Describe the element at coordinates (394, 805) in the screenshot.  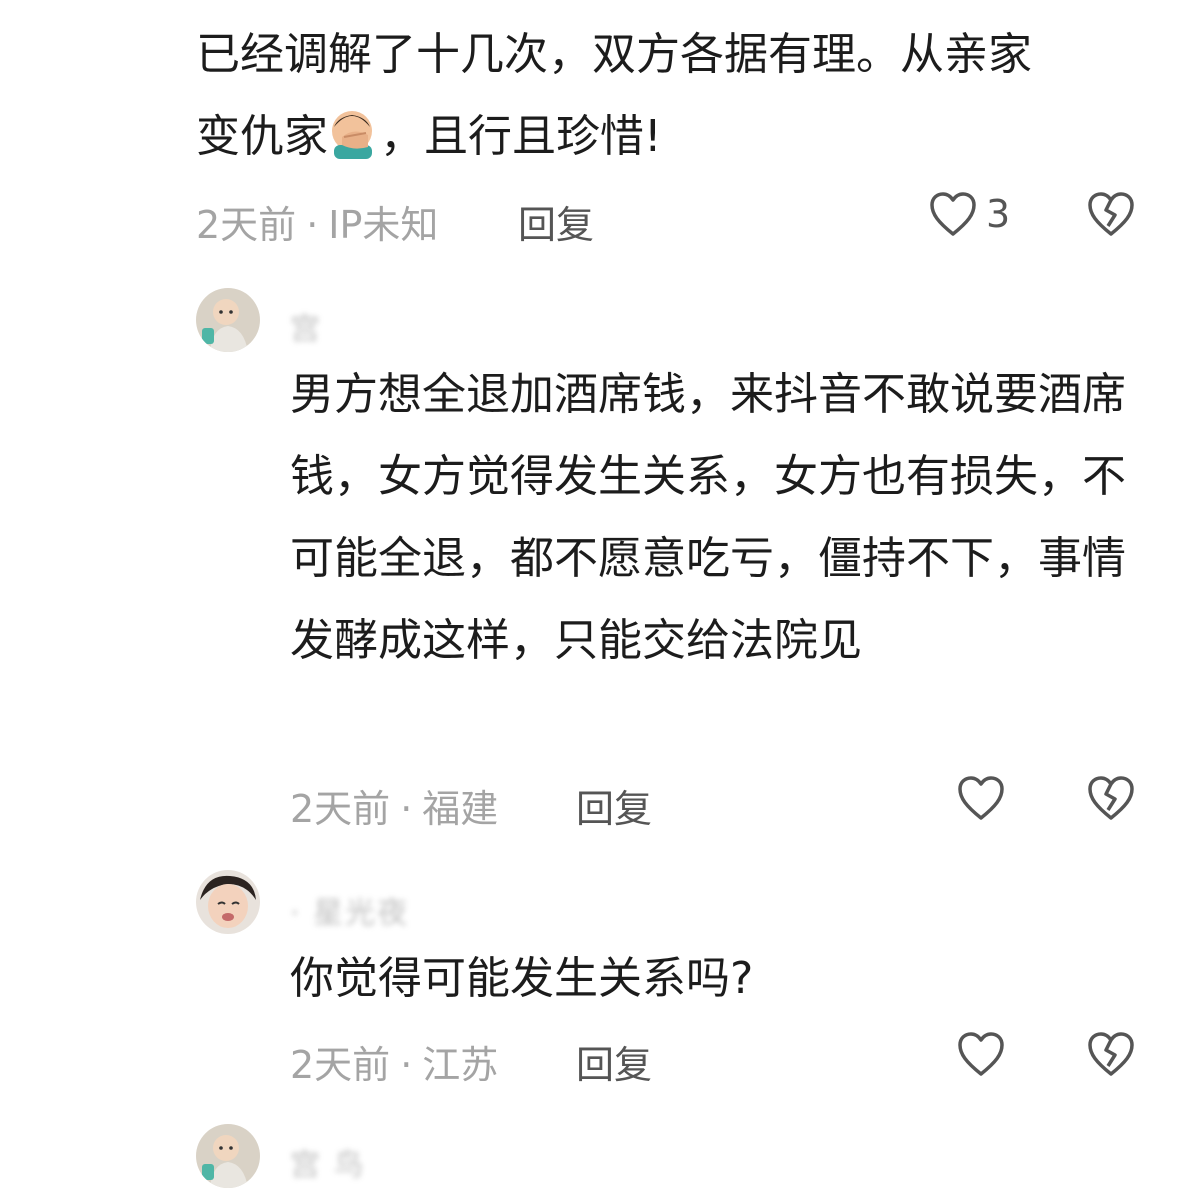
I see `comment-meta: 2天前 · 福建` at that location.